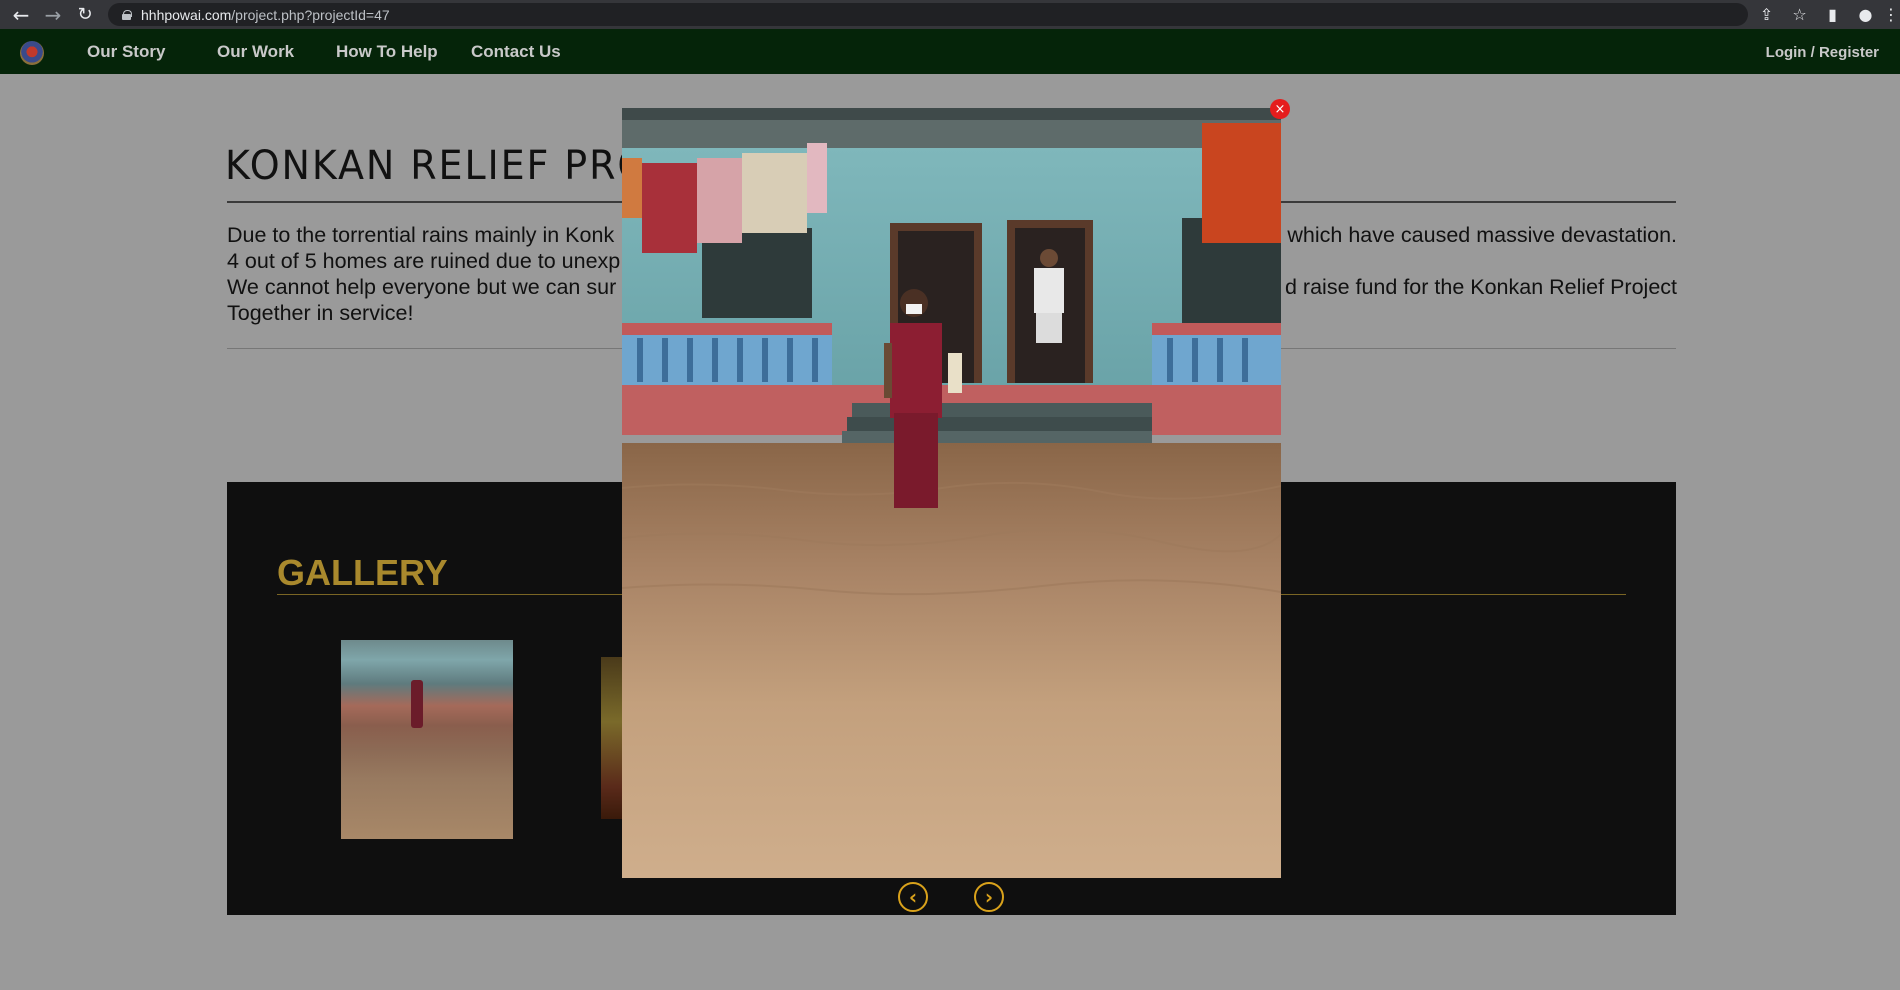 The image size is (1900, 990). Describe the element at coordinates (1280, 109) in the screenshot. I see `lightbox-close-button: ×` at that location.